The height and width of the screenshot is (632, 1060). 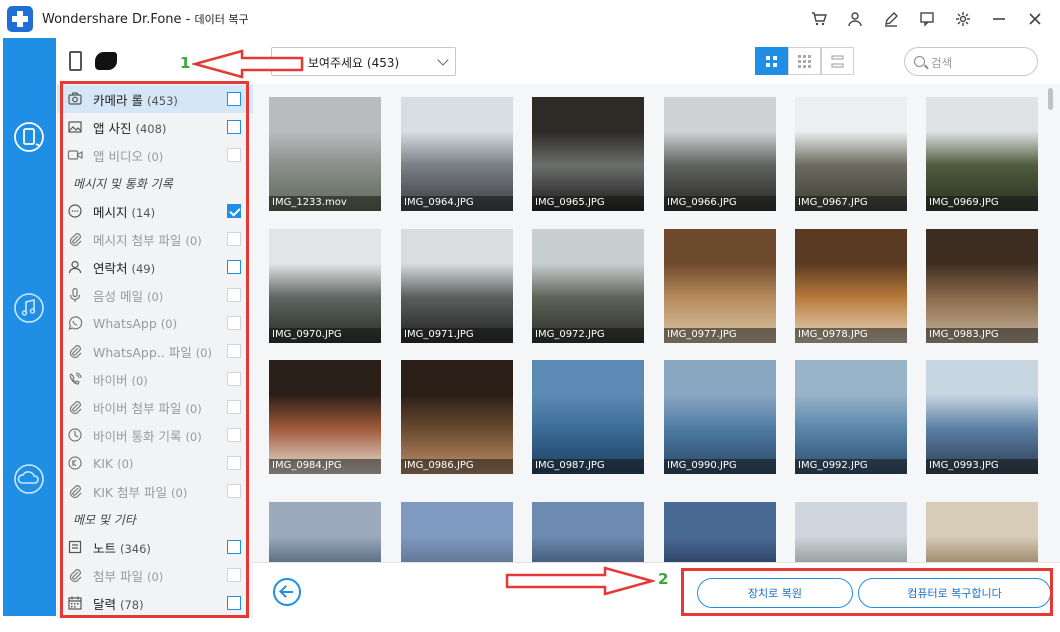 What do you see at coordinates (775, 593) in the screenshot?
I see `restore-to-device-button: 장치로 복원` at bounding box center [775, 593].